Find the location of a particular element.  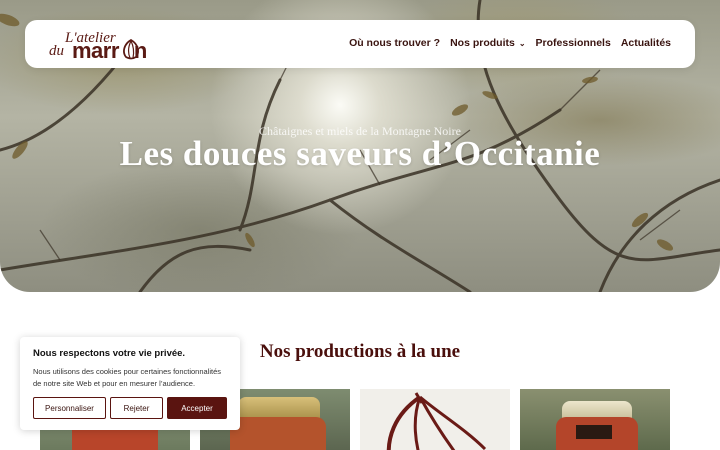

cookie-buttons: Personnaliser Rejeter Accepter is located at coordinates (130, 408).